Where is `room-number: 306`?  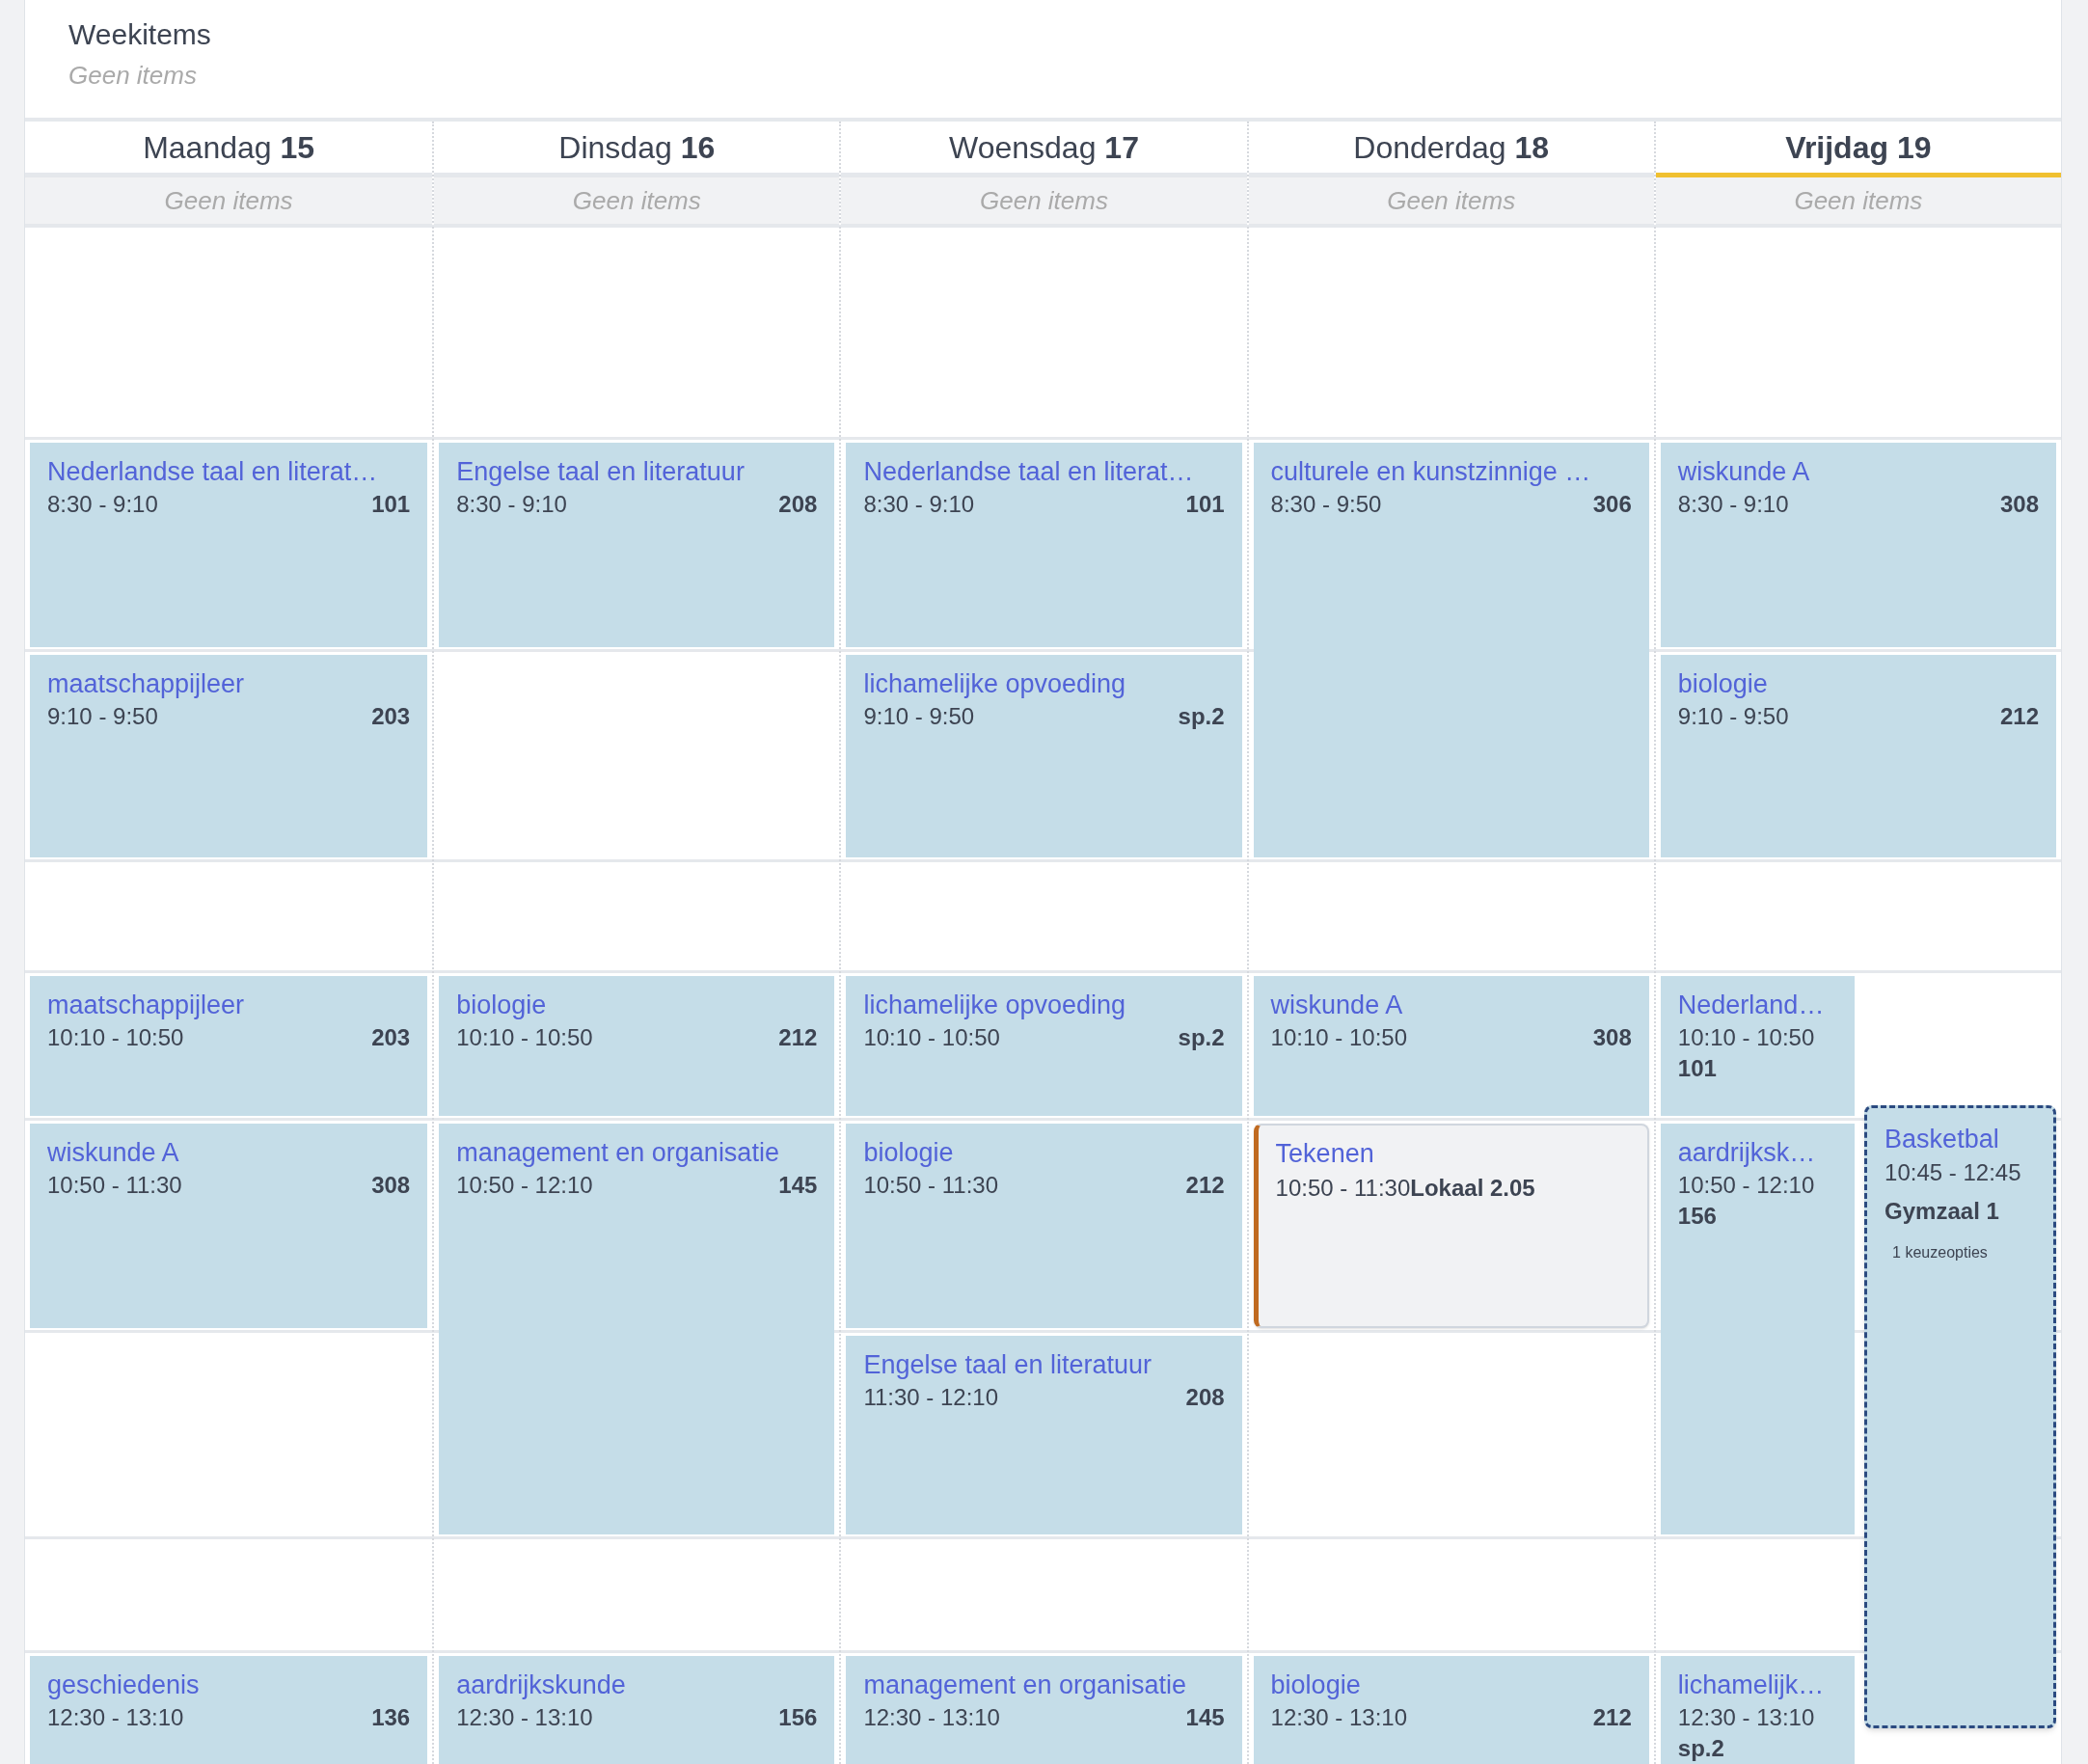 room-number: 306 is located at coordinates (1612, 505).